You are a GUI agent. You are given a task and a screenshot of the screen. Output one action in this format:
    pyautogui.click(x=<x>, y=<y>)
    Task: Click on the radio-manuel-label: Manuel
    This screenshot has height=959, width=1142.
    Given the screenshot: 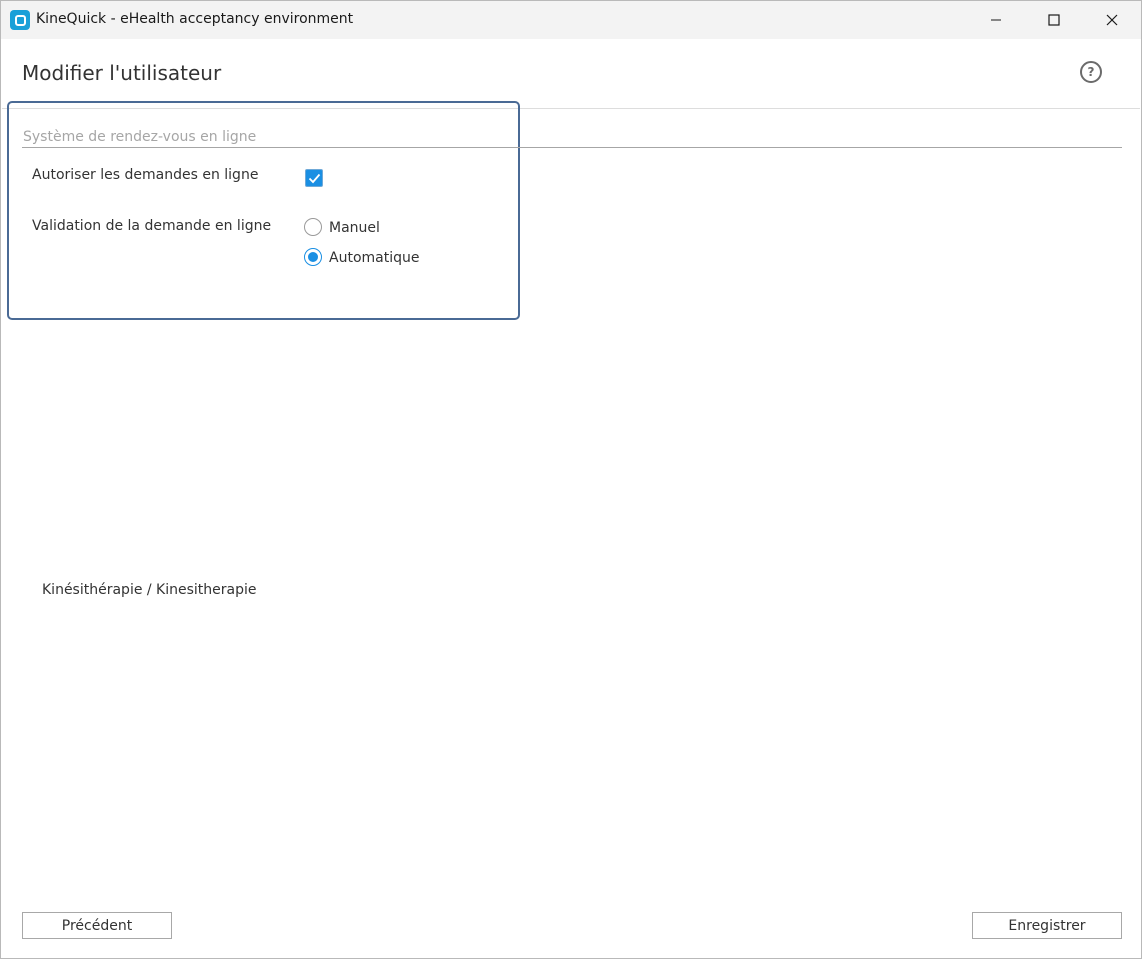 What is the action you would take?
    pyautogui.click(x=354, y=228)
    